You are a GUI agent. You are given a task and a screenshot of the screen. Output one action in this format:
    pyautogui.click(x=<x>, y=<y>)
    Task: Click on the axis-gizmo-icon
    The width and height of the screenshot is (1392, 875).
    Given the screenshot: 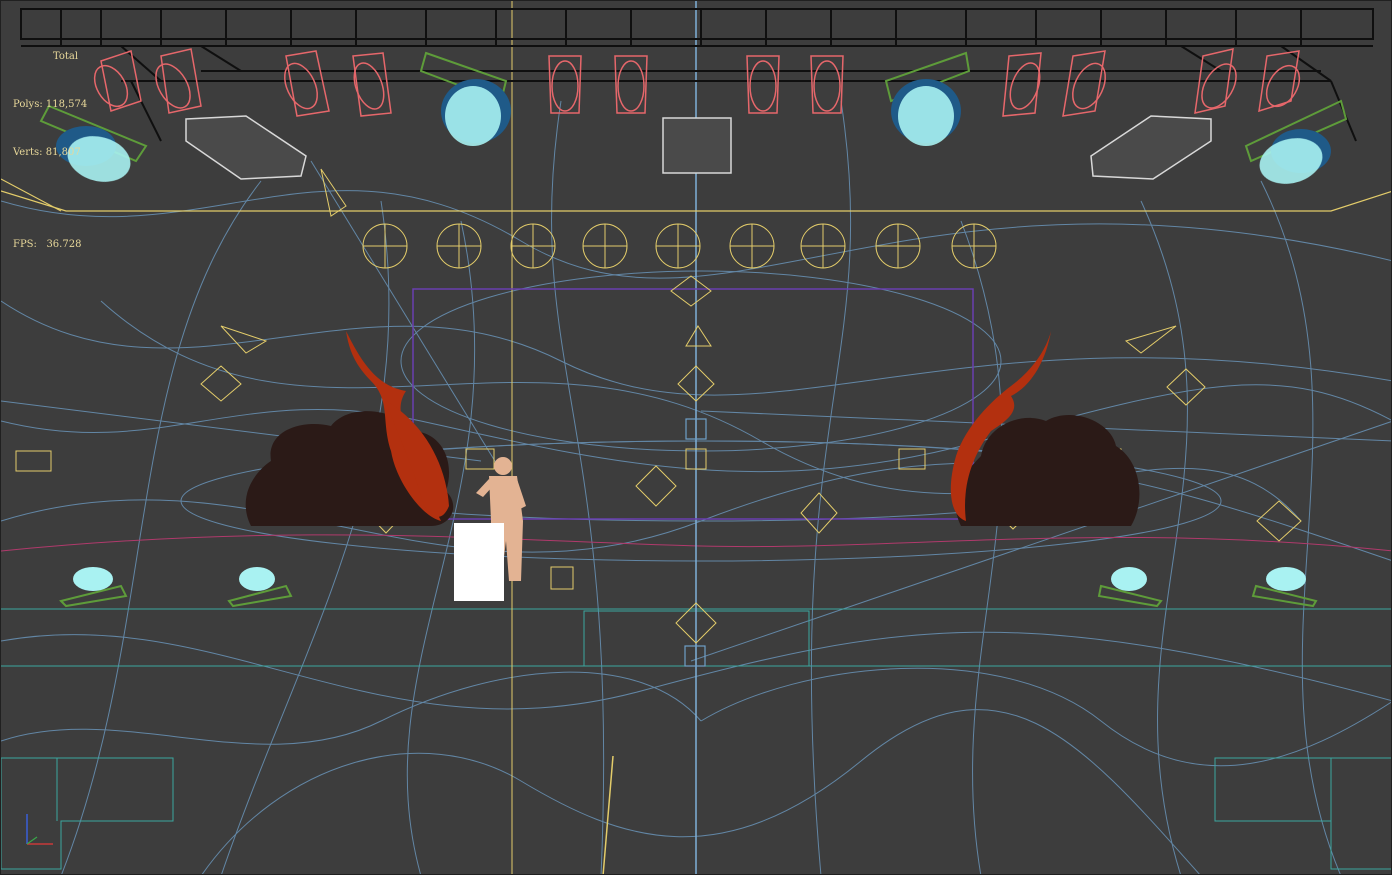 What is the action you would take?
    pyautogui.click(x=39, y=829)
    